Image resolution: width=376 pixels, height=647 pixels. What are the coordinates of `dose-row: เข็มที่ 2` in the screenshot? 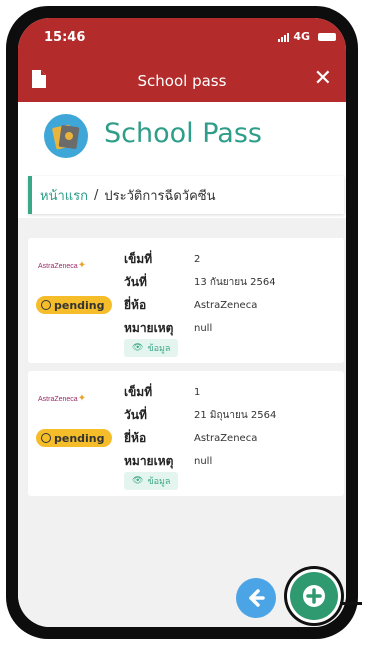 It's located at (200, 259).